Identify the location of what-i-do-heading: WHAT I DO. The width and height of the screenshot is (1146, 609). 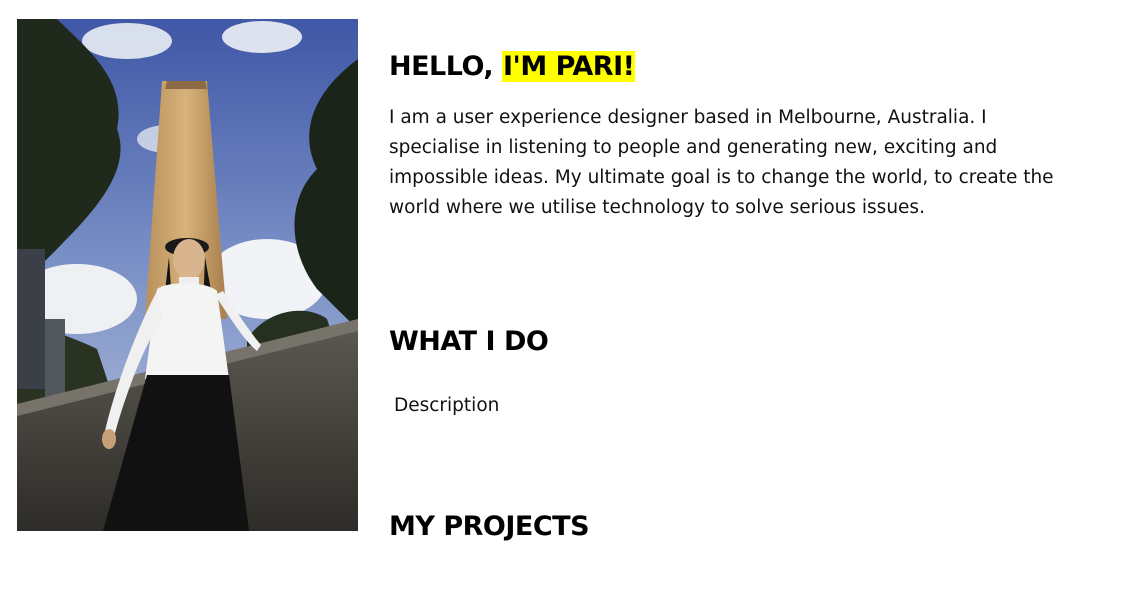
(469, 341).